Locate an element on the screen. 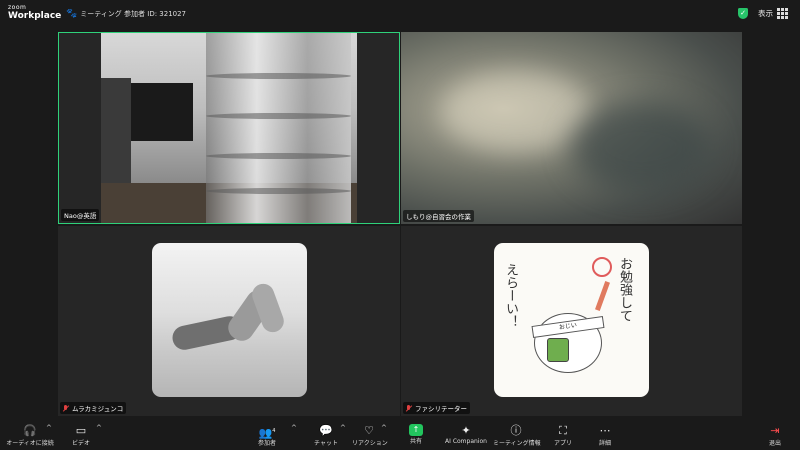  participants-button: 👥4 参加者 is located at coordinates (267, 435).